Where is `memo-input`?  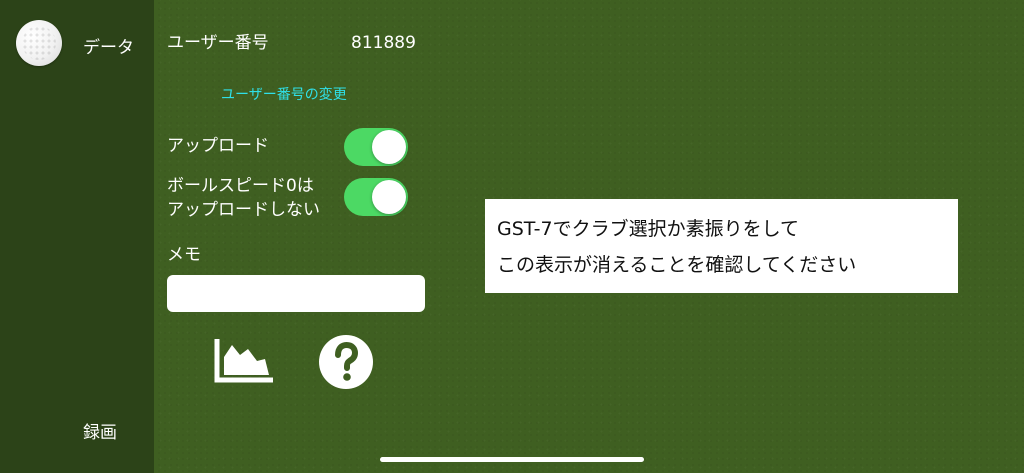 memo-input is located at coordinates (296, 293).